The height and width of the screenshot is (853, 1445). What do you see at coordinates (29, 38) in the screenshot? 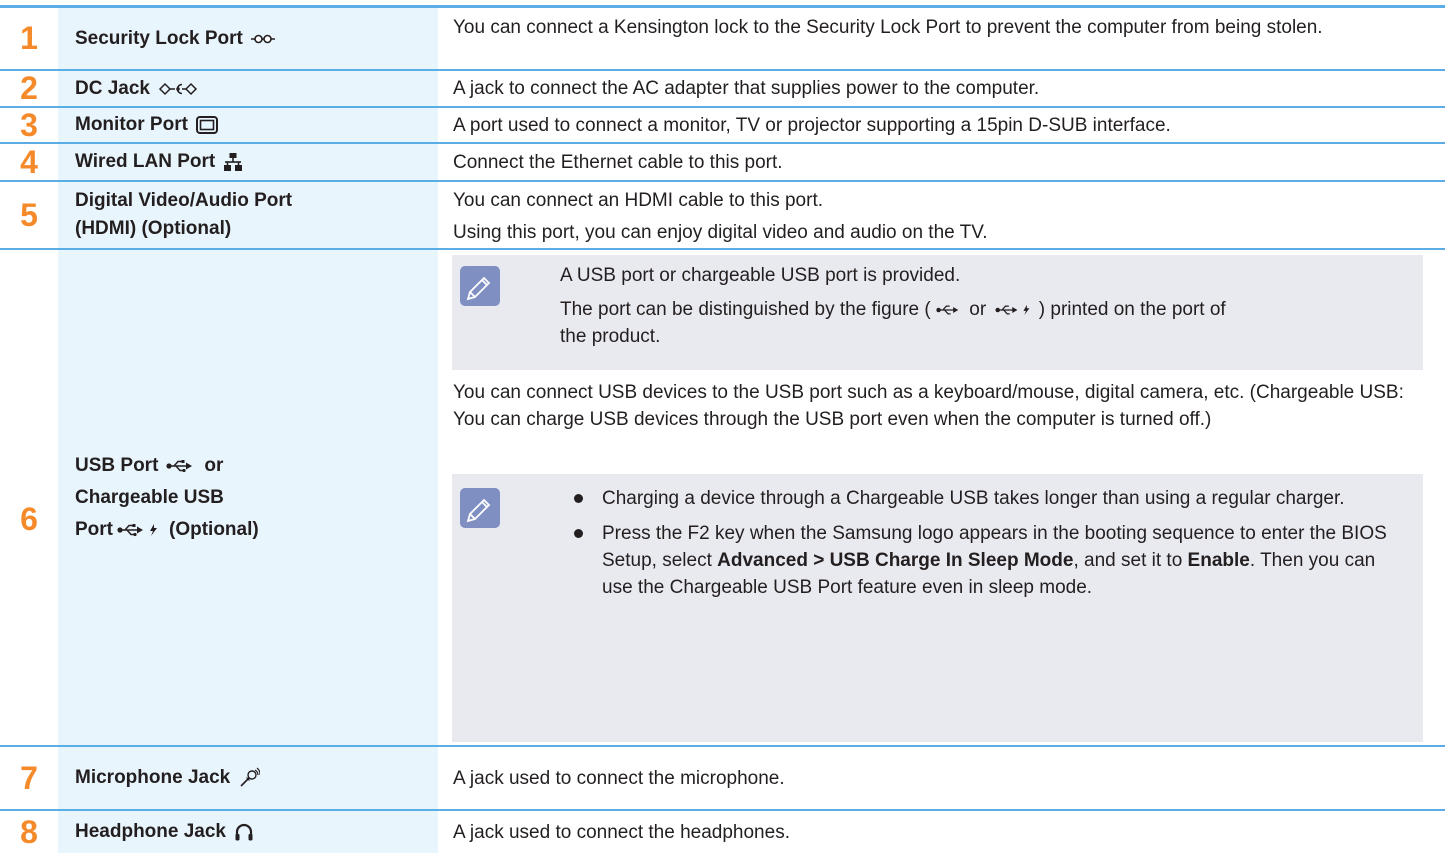
I see `row-number: 1` at bounding box center [29, 38].